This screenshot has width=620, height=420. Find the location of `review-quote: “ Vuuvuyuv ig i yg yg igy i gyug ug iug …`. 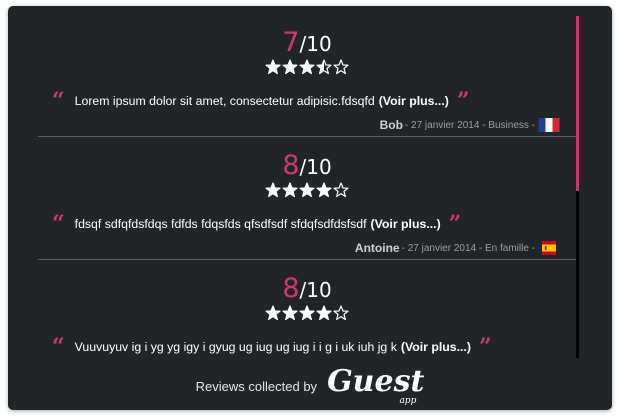

review-quote: “ Vuuvuyuv ig i yg yg igy i gyug ug iug … is located at coordinates (309, 347).